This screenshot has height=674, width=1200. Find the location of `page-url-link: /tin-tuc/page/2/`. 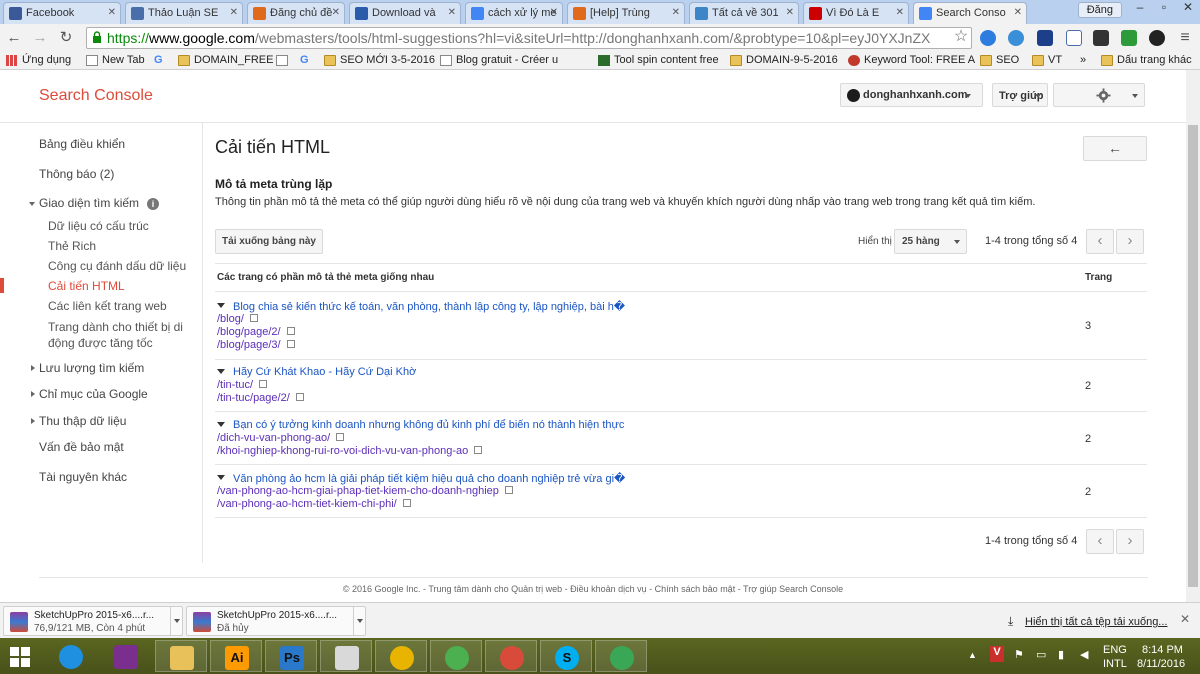

page-url-link: /tin-tuc/page/2/ is located at coordinates (260, 398).